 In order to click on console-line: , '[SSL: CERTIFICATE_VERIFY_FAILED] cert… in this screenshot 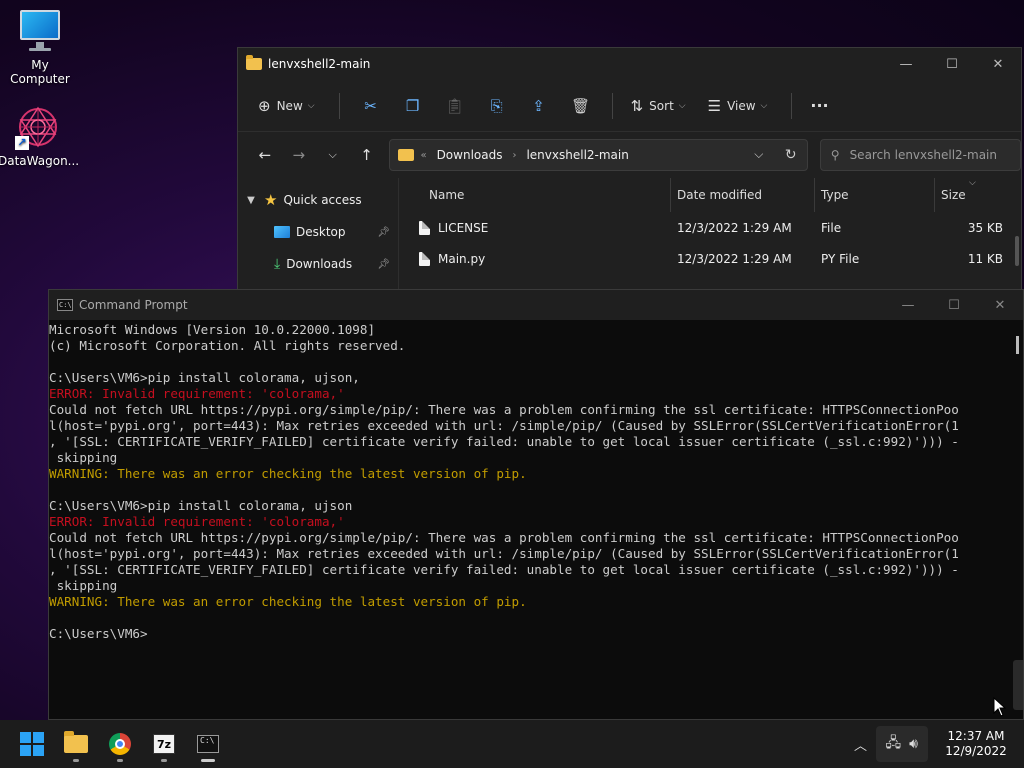, I will do `click(504, 569)`.